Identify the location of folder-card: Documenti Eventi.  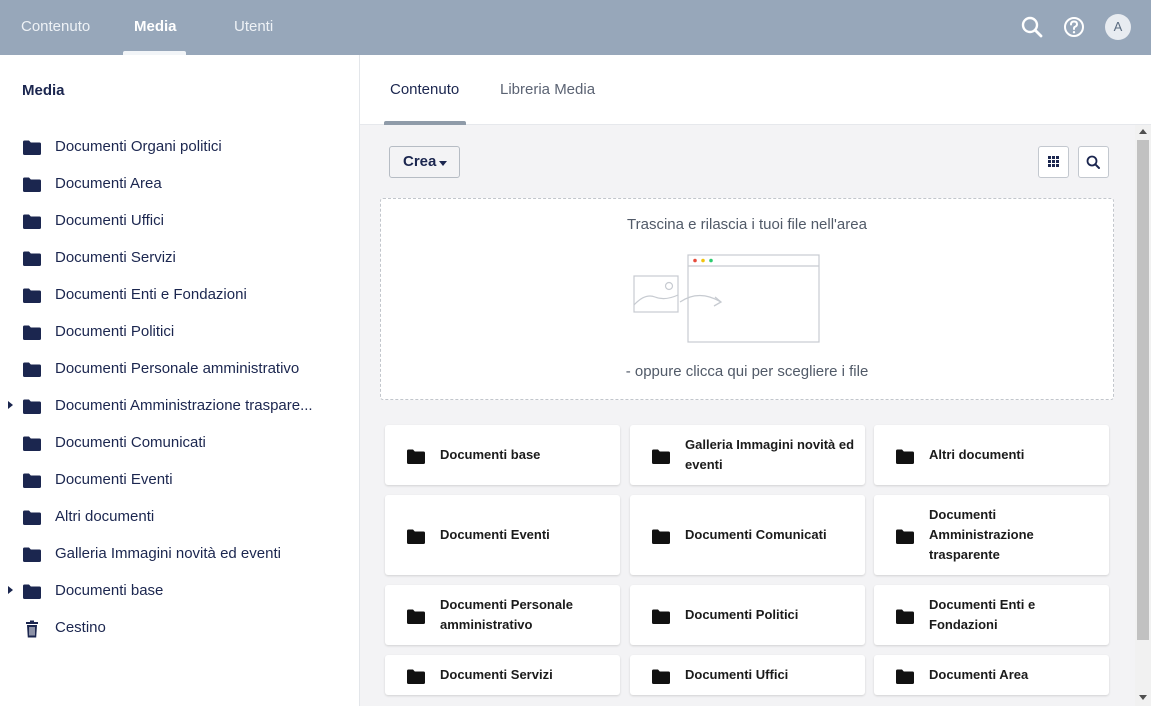
(502, 535).